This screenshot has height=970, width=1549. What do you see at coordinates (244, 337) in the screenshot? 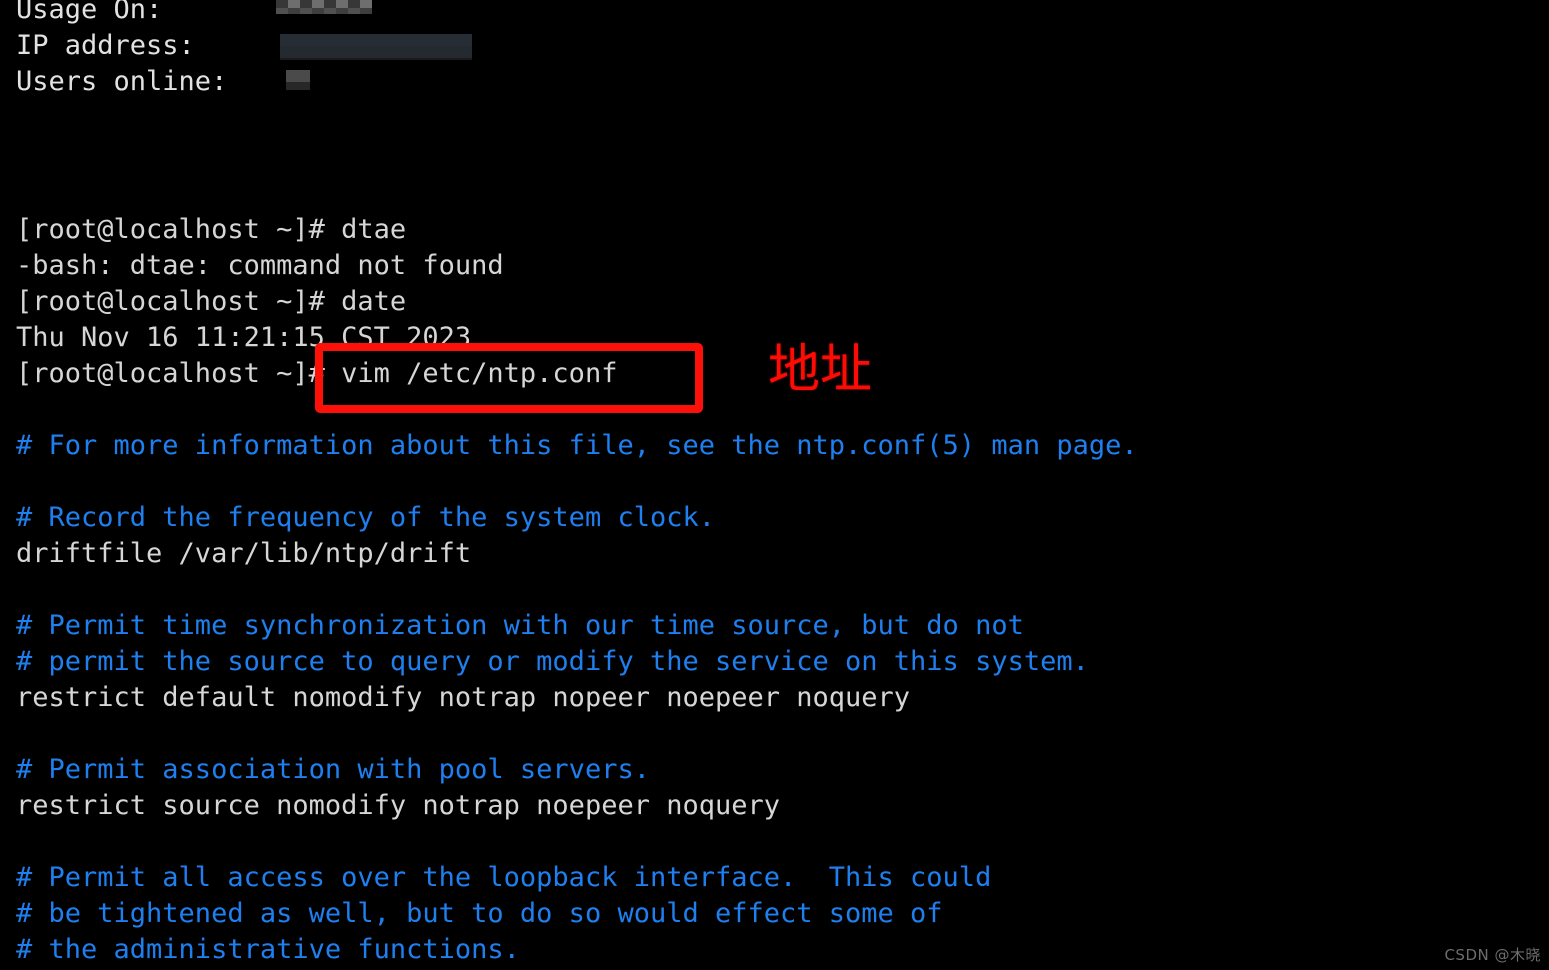
I see `shell-line-date-output: Thu Nov 16 11:21:15 CST 2023` at bounding box center [244, 337].